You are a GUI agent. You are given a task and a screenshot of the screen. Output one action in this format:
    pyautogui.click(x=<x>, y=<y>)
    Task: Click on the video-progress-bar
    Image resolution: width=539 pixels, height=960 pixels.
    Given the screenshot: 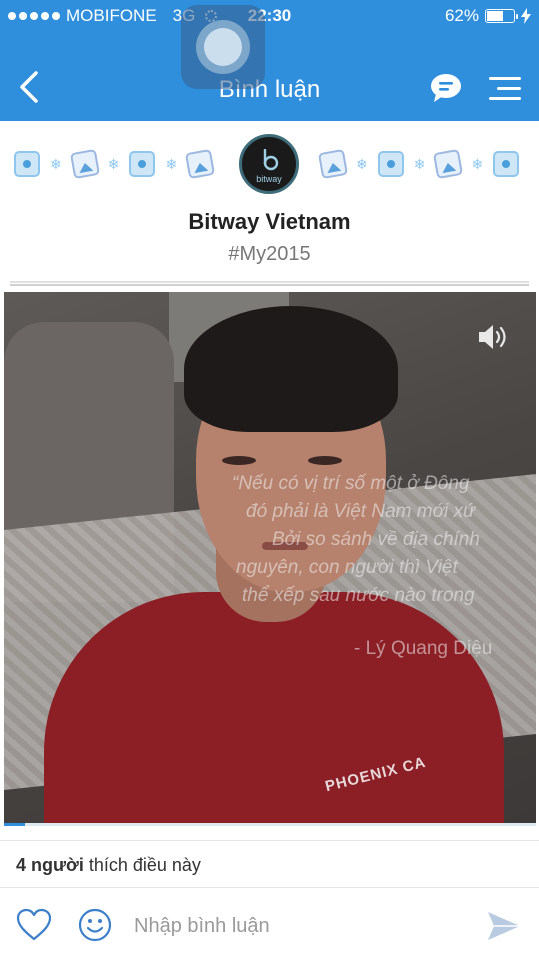 What is the action you would take?
    pyautogui.click(x=270, y=824)
    